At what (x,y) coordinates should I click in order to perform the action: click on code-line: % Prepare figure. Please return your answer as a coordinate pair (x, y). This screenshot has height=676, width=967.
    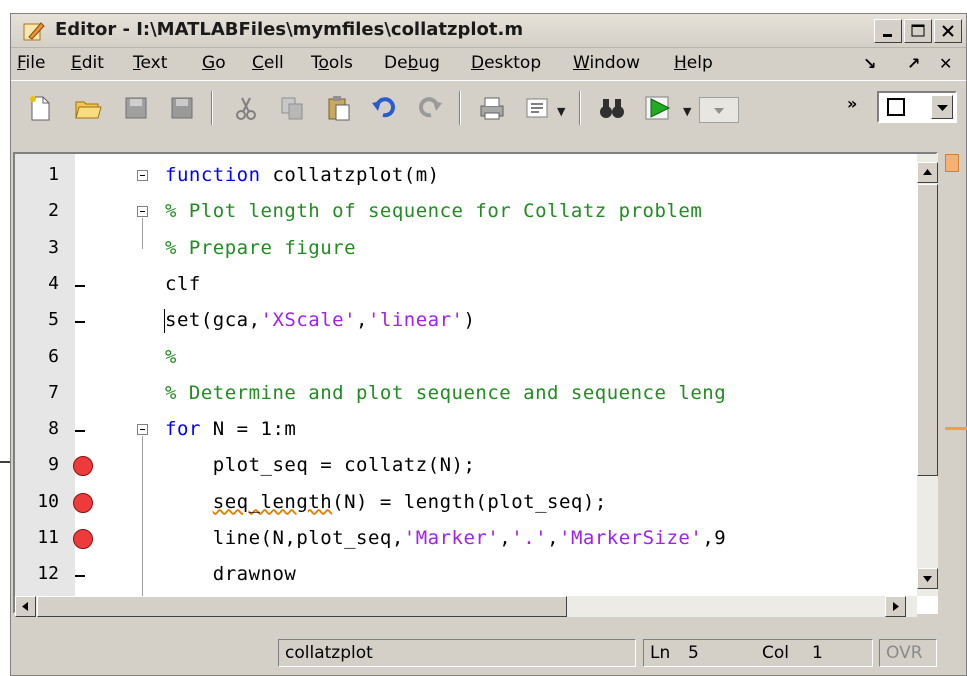
    Looking at the image, I should click on (260, 248).